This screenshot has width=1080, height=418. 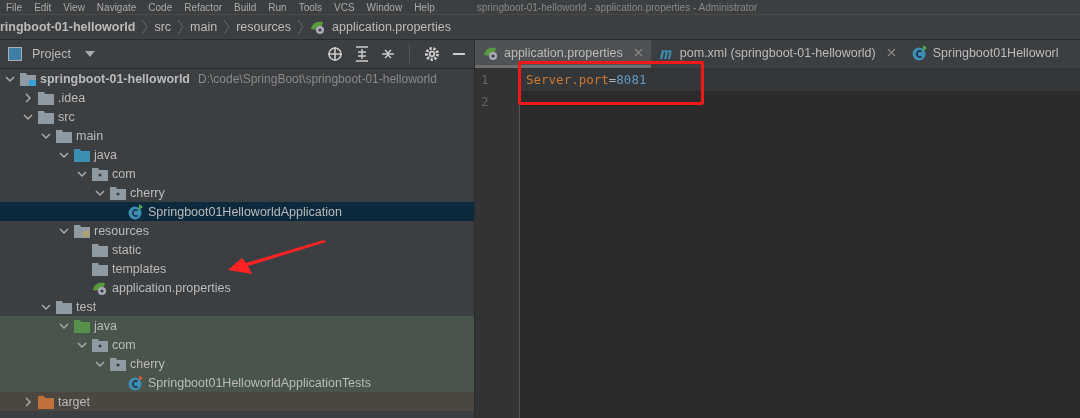 What do you see at coordinates (985, 54) in the screenshot?
I see `editor-tab: Springboot01Helloworl` at bounding box center [985, 54].